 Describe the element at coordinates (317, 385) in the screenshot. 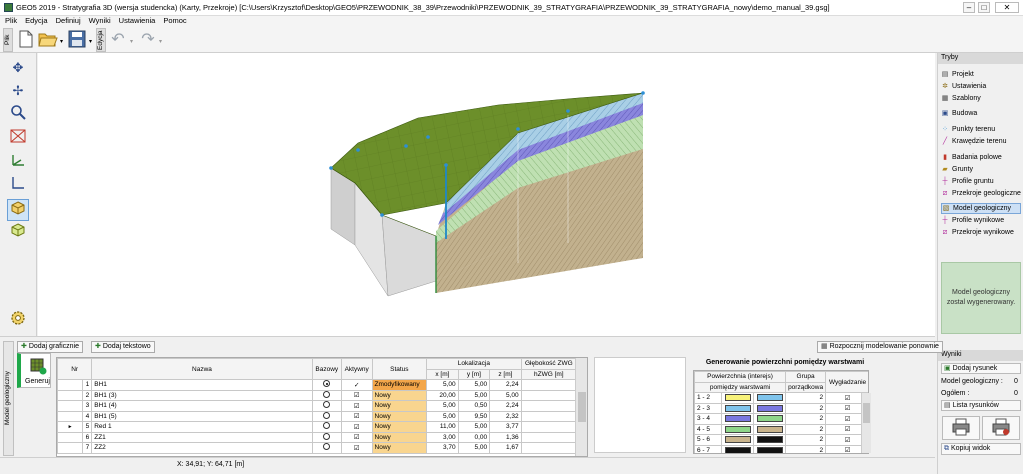

I see `table-row: 1 BH1 ✓ Zmodyfikowany 5,00 5,00 2,24` at that location.